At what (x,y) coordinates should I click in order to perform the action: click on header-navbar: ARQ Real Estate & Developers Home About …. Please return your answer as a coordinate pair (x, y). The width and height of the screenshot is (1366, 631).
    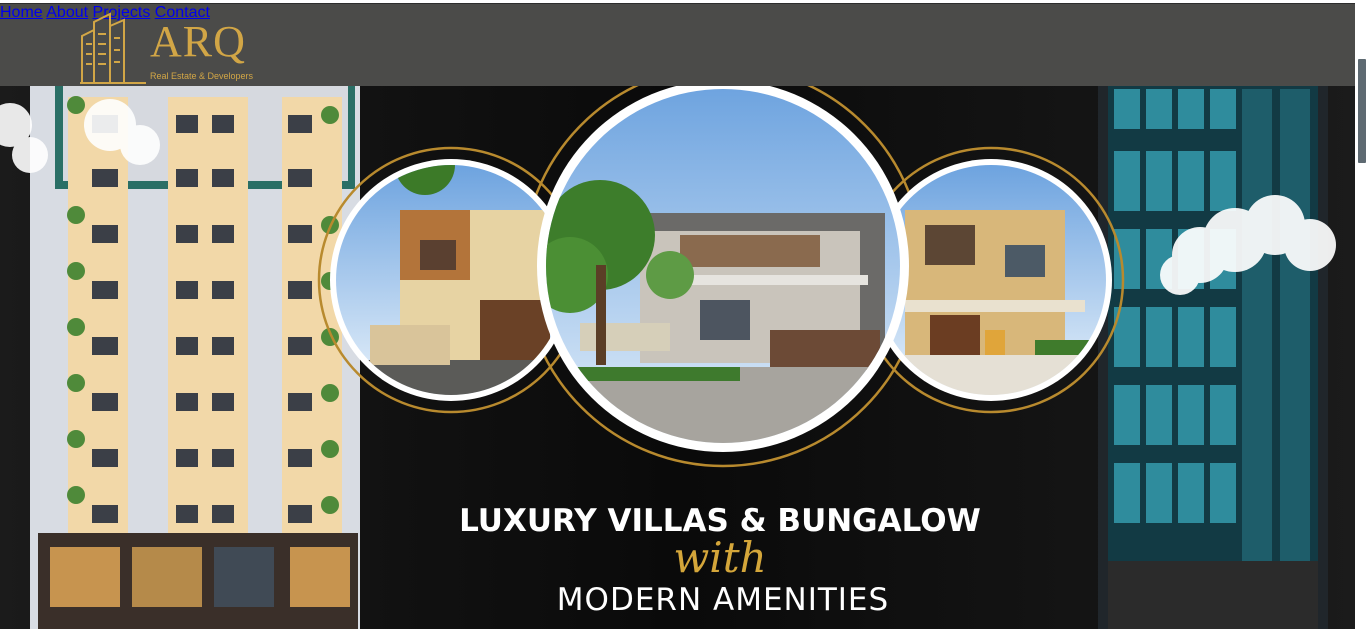
    Looking at the image, I should click on (677, 44).